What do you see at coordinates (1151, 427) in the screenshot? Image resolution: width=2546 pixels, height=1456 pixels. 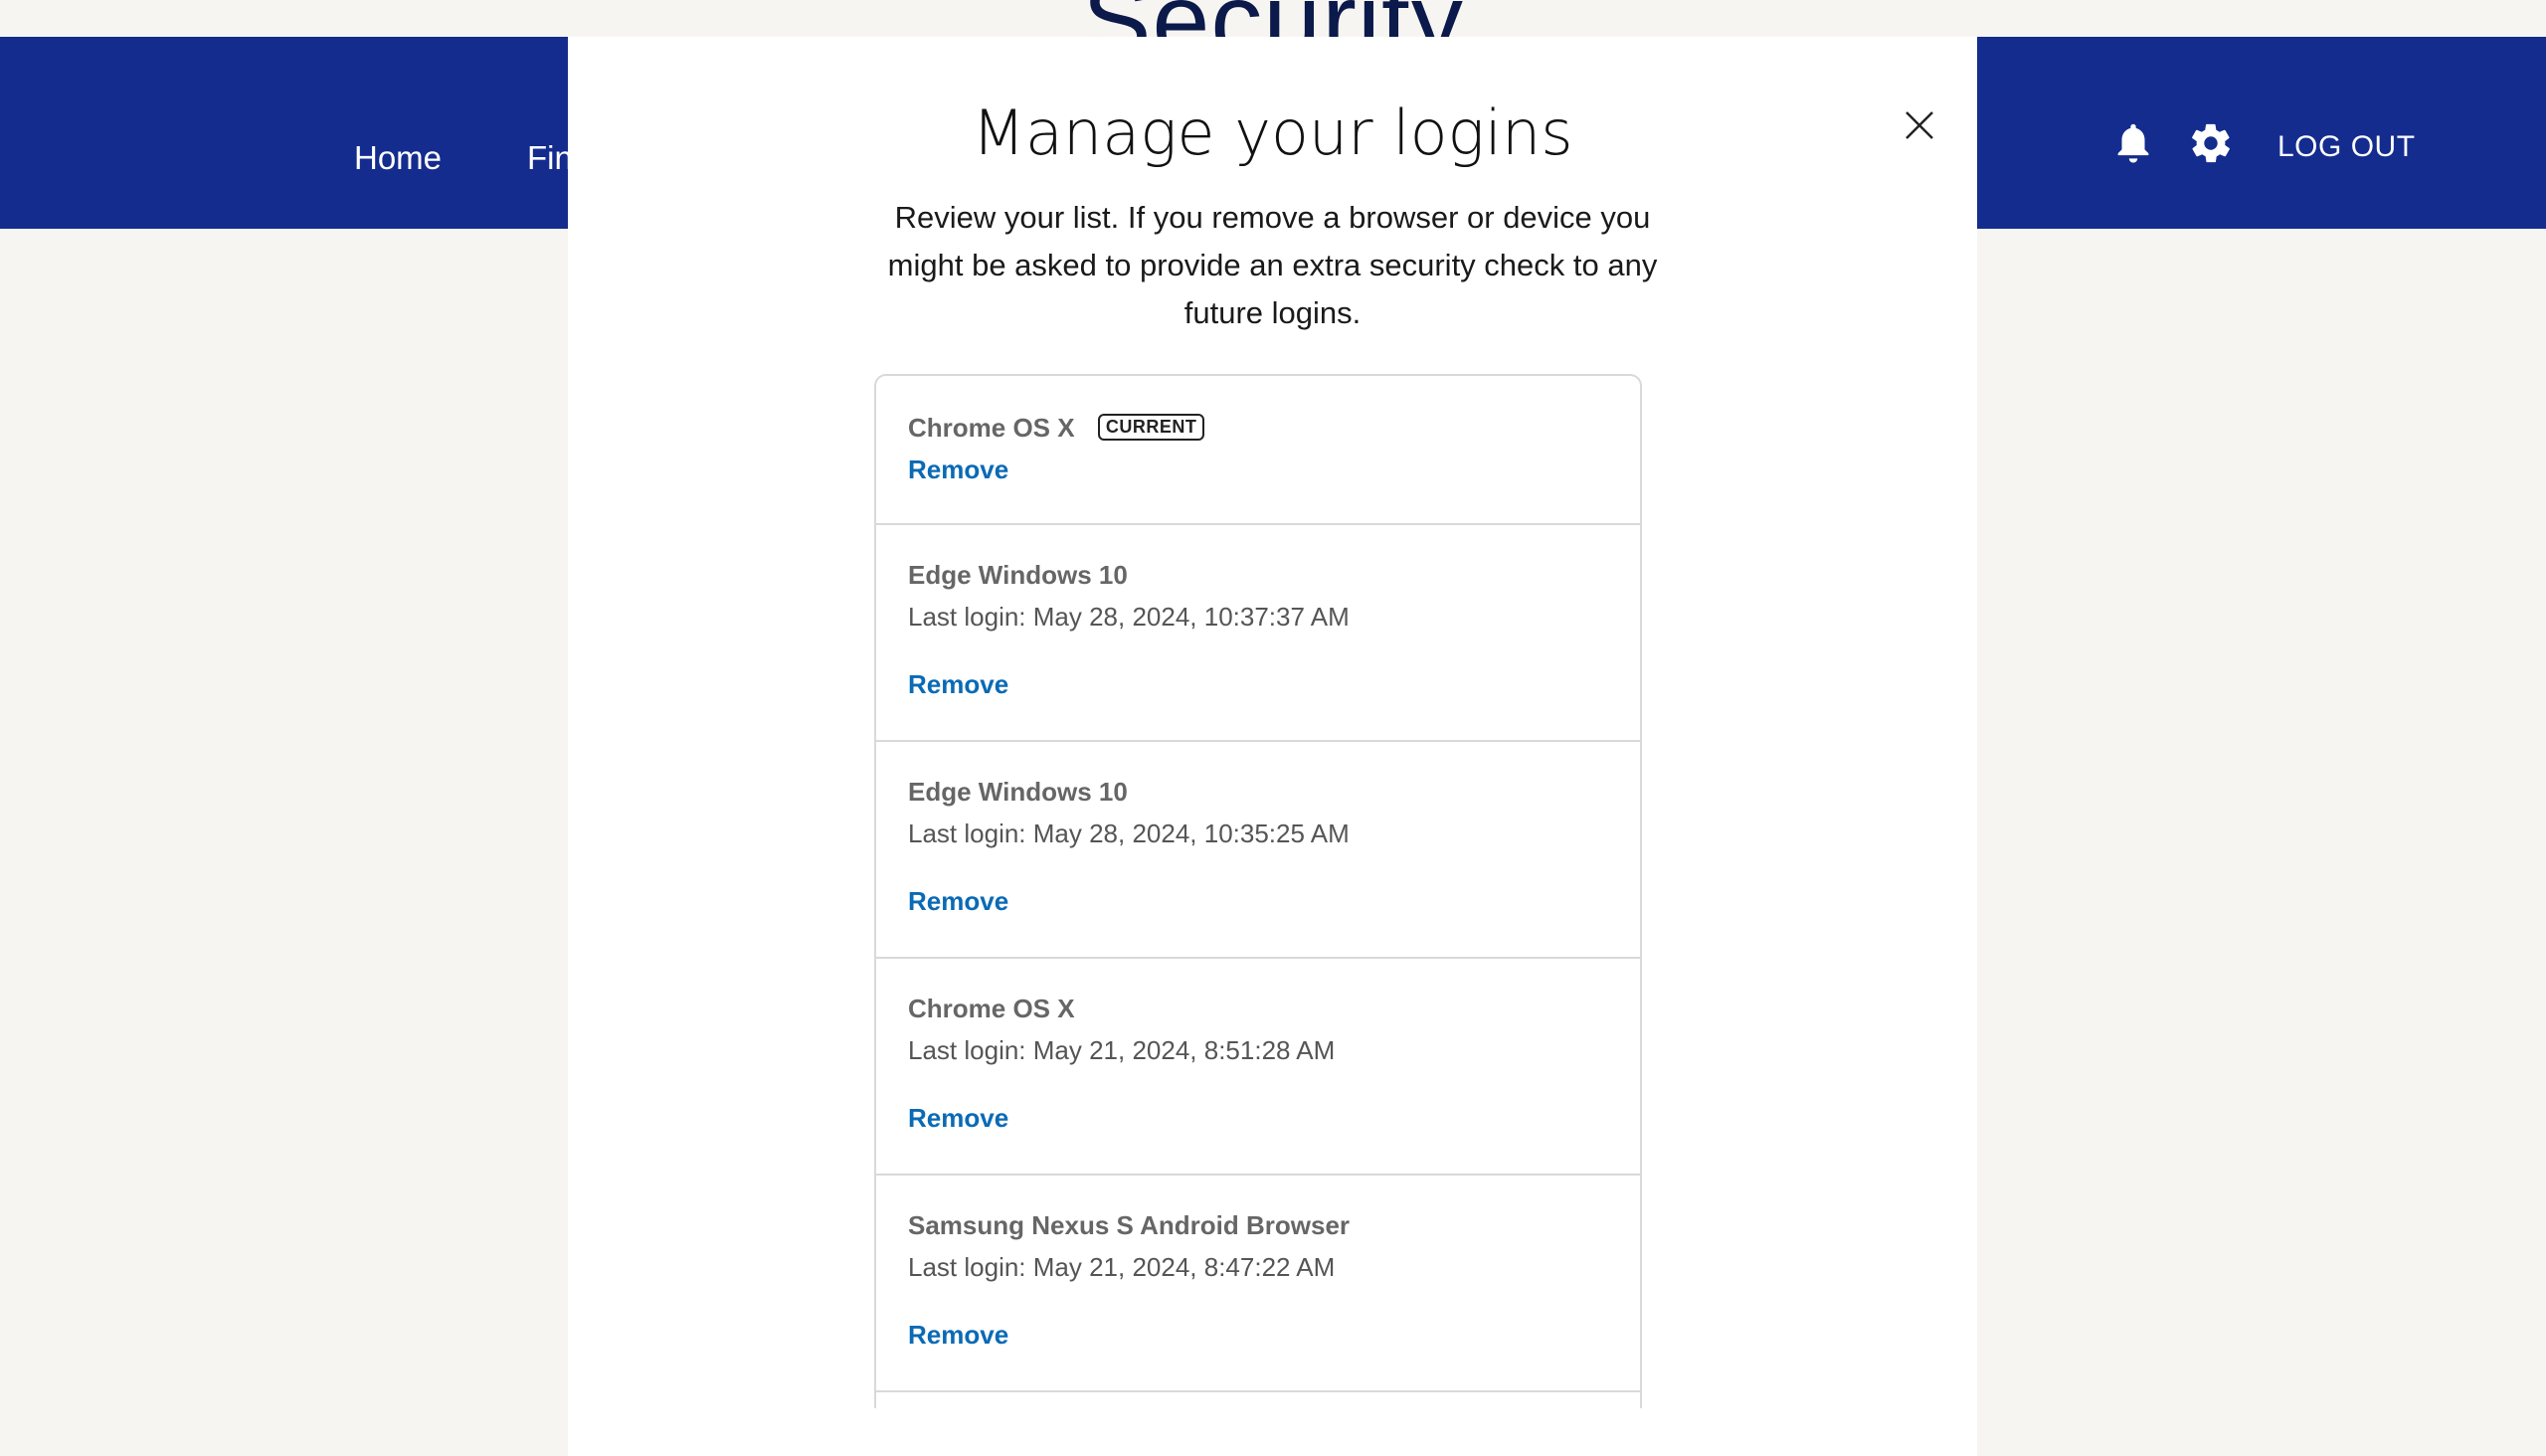 I see `current-badge: CURRENT` at bounding box center [1151, 427].